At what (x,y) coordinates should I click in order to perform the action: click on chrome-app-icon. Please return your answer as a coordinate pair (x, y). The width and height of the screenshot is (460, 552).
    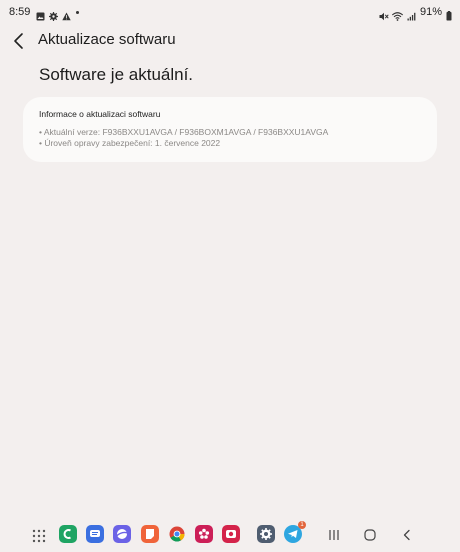
    Looking at the image, I should click on (177, 534).